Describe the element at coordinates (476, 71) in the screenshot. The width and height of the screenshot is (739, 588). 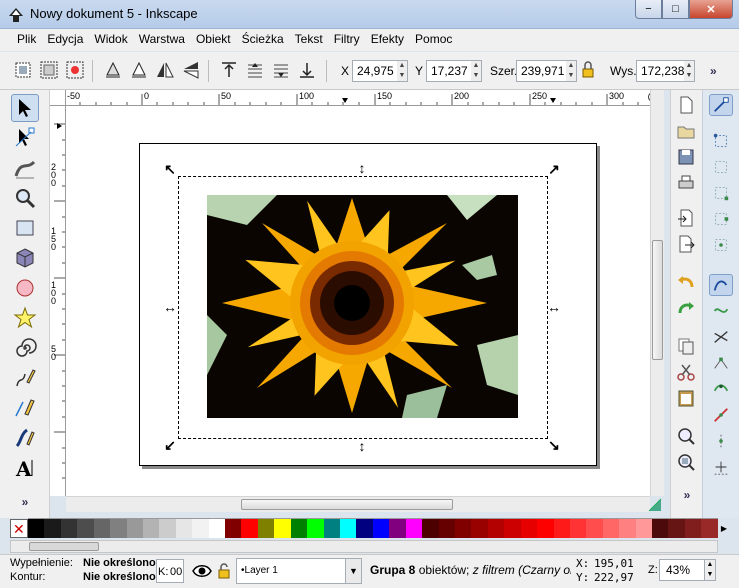
I see `y-spin-arrows: ▲ ▼` at that location.